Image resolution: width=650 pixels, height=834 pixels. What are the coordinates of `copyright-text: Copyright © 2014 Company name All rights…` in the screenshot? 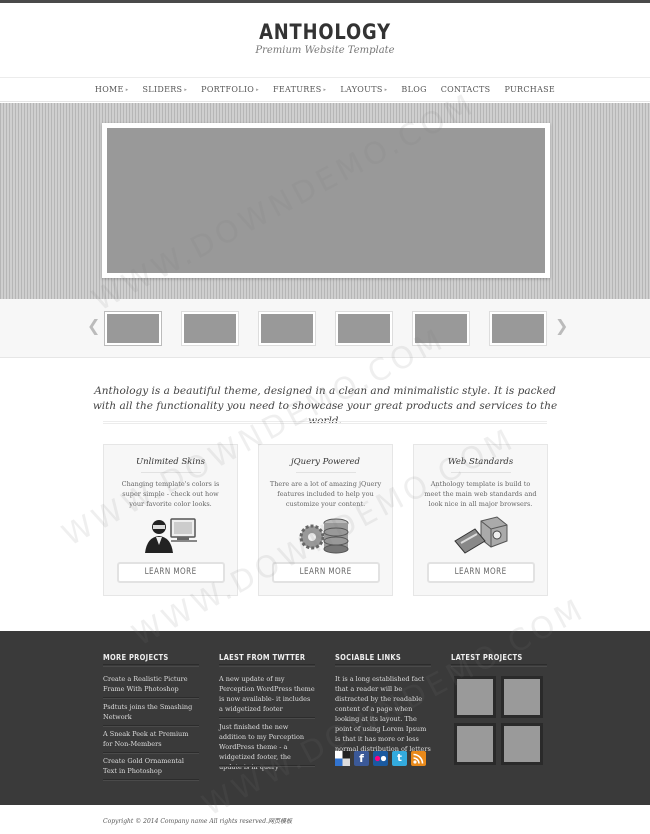 It's located at (197, 821).